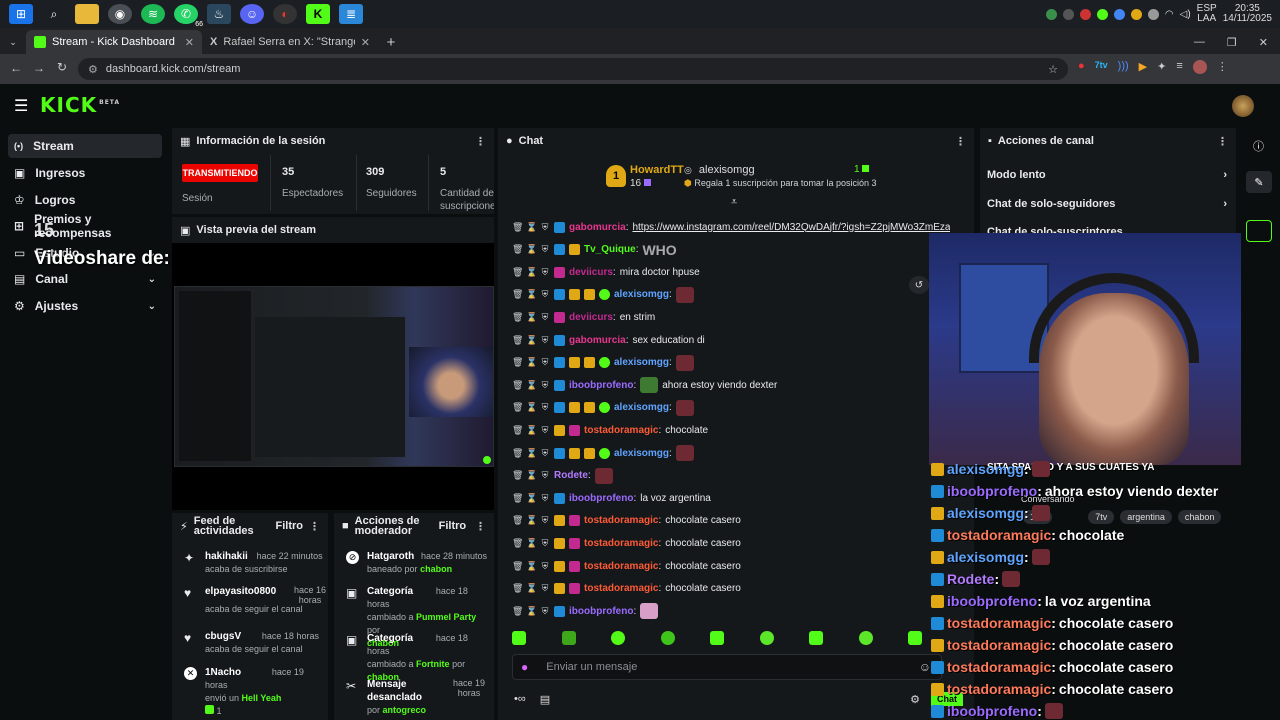 The image size is (1280, 720). What do you see at coordinates (62, 67) in the screenshot?
I see `reload-icon: ↻` at bounding box center [62, 67].